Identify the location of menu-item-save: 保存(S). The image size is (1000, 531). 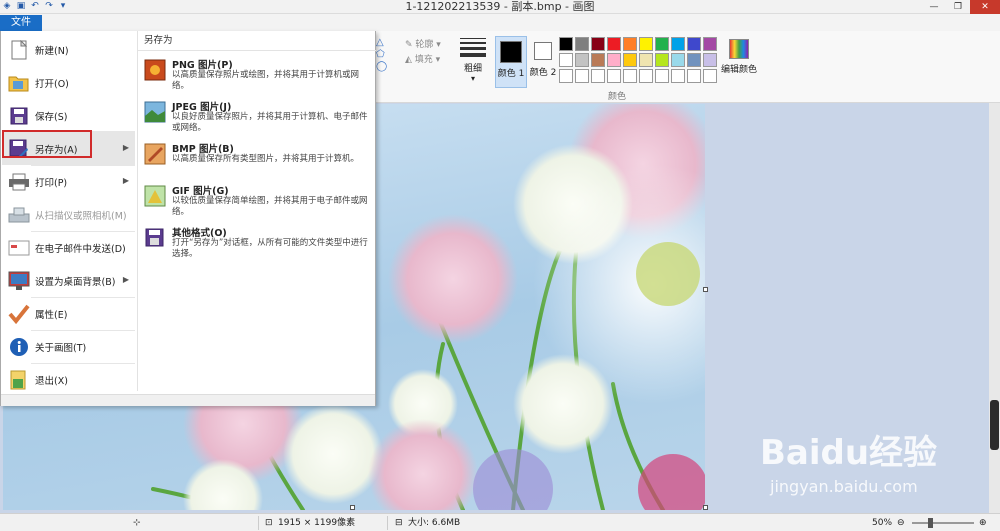
(68, 115).